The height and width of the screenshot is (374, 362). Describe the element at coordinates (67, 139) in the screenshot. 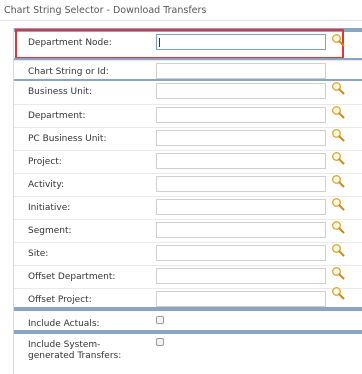

I see `pc-business-unit-label: PC Business Unit:` at that location.